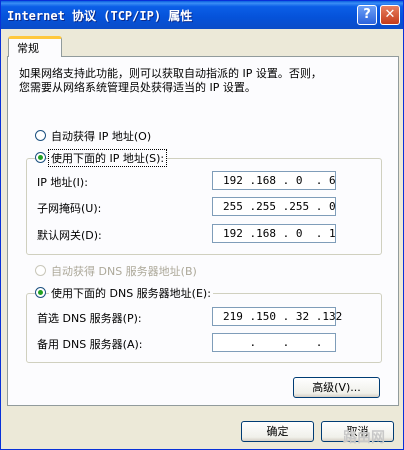 Image resolution: width=404 pixels, height=450 pixels. Describe the element at coordinates (124, 271) in the screenshot. I see `auto-dns-label: 自动获得 DNS 服务器地址(B)` at that location.